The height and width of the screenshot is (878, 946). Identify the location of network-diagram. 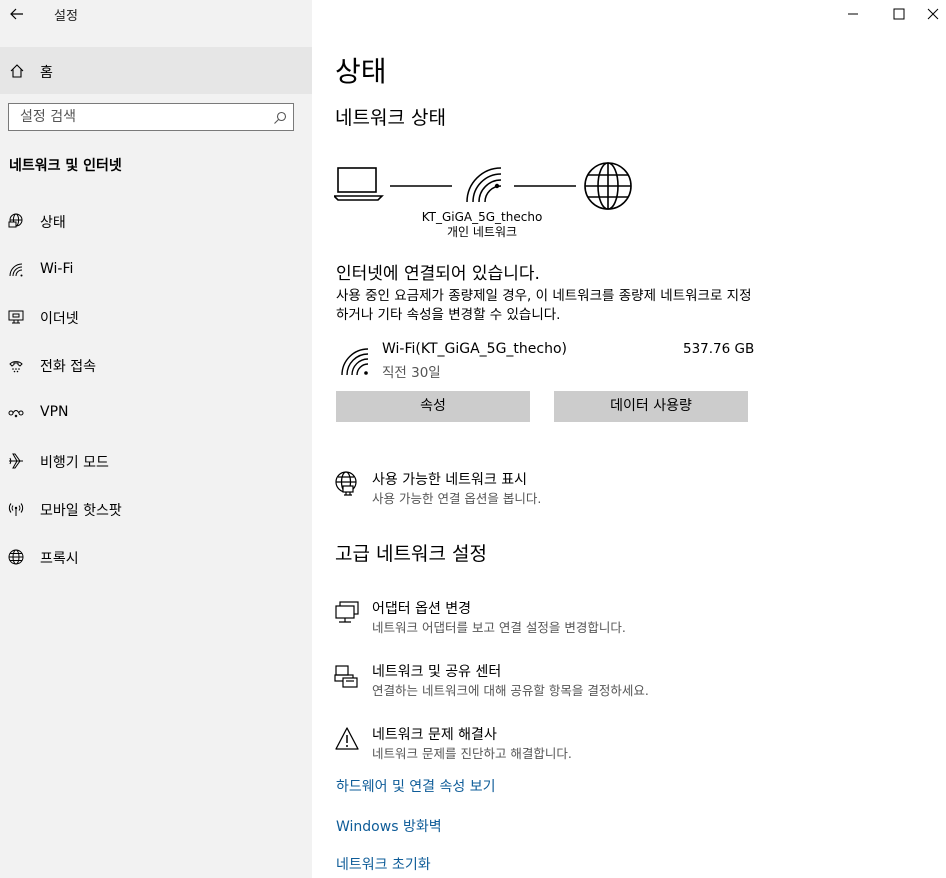
(483, 188).